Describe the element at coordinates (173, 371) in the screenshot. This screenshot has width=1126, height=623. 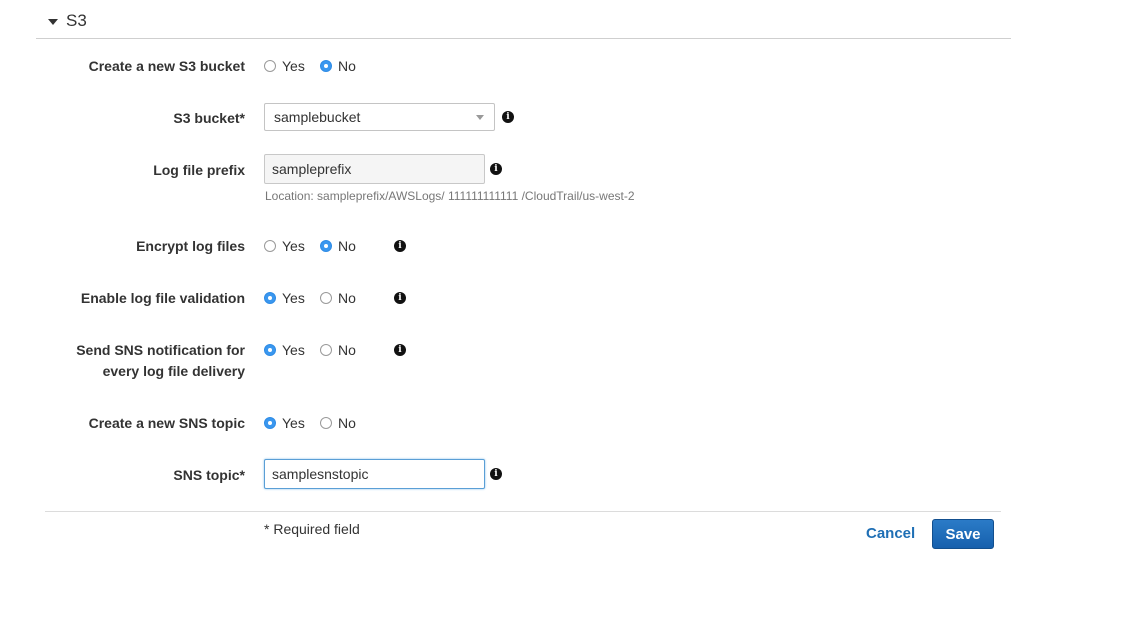
I see `sns-notify-label-line2: every log file delivery` at that location.